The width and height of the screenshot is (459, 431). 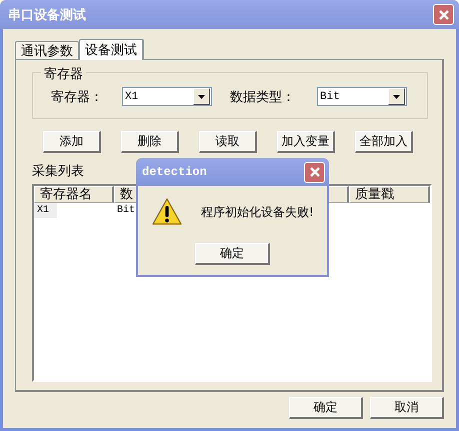 I want to click on window-title: 串口设备测试, so click(x=47, y=15).